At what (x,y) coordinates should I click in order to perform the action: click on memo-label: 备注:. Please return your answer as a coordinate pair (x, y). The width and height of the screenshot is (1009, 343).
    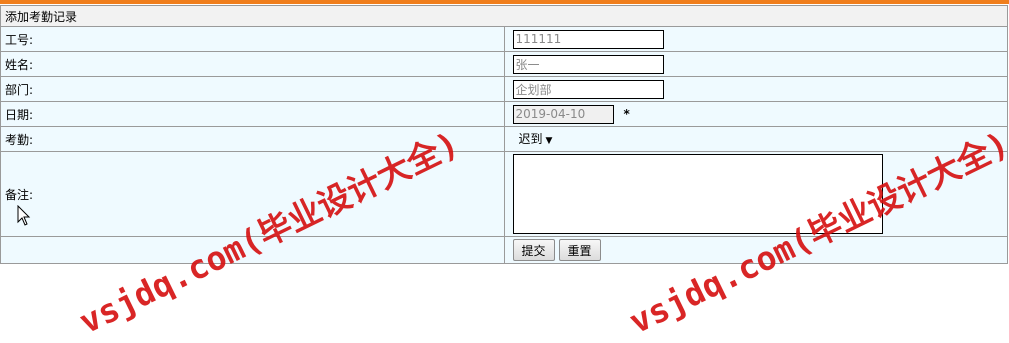
    Looking at the image, I should click on (252, 194).